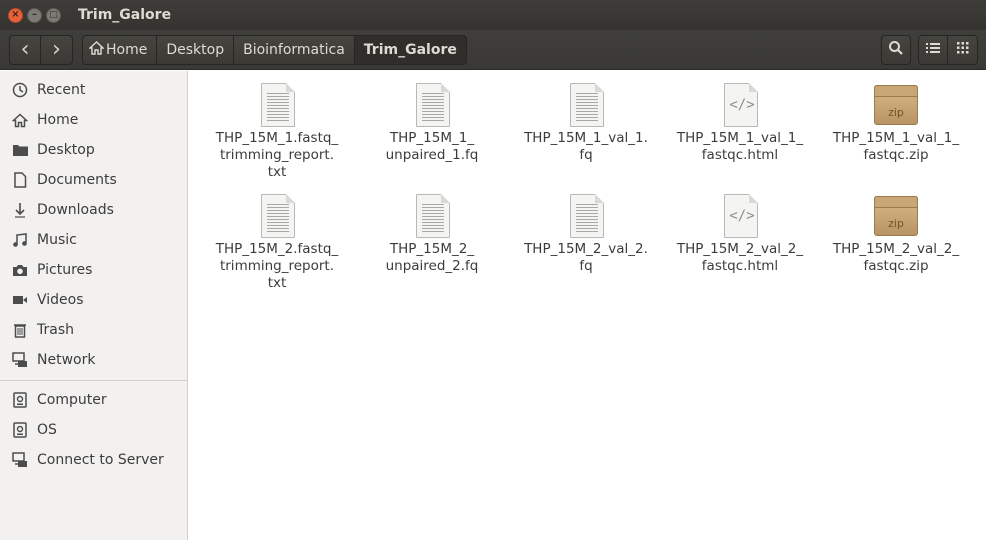 The width and height of the screenshot is (986, 540). I want to click on file-item: THP_15M_2.fastq_ trimming_report. txt, so click(277, 238).